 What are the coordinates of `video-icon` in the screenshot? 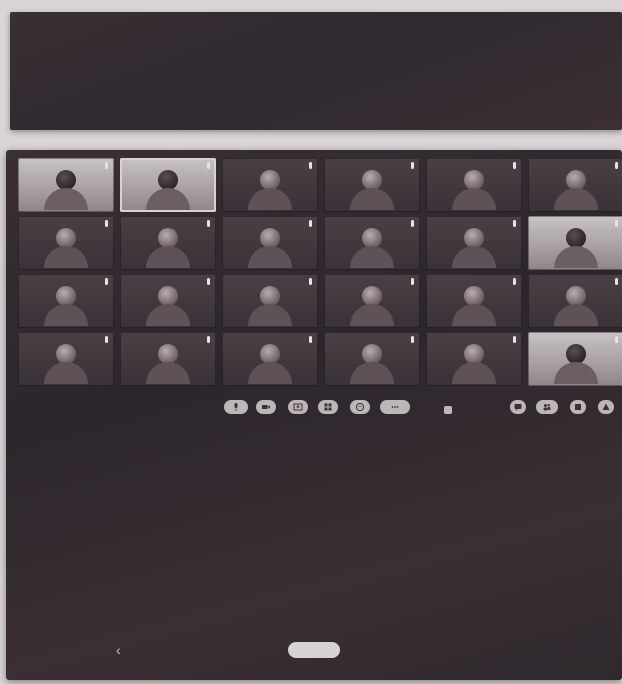 It's located at (266, 407).